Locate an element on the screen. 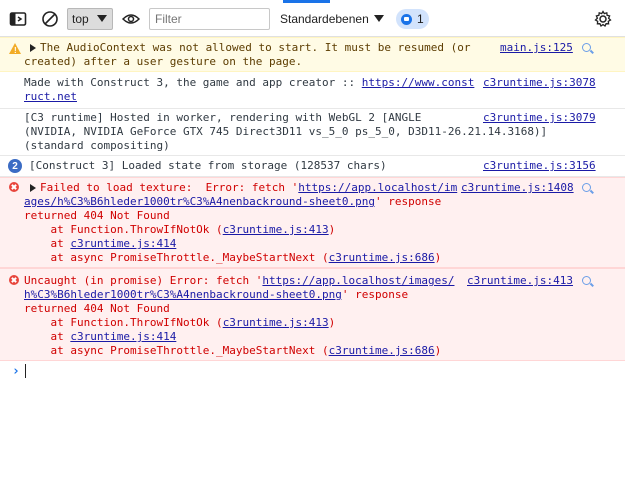  texture-url-link: https://app.localhost/images/ is located at coordinates (358, 280).